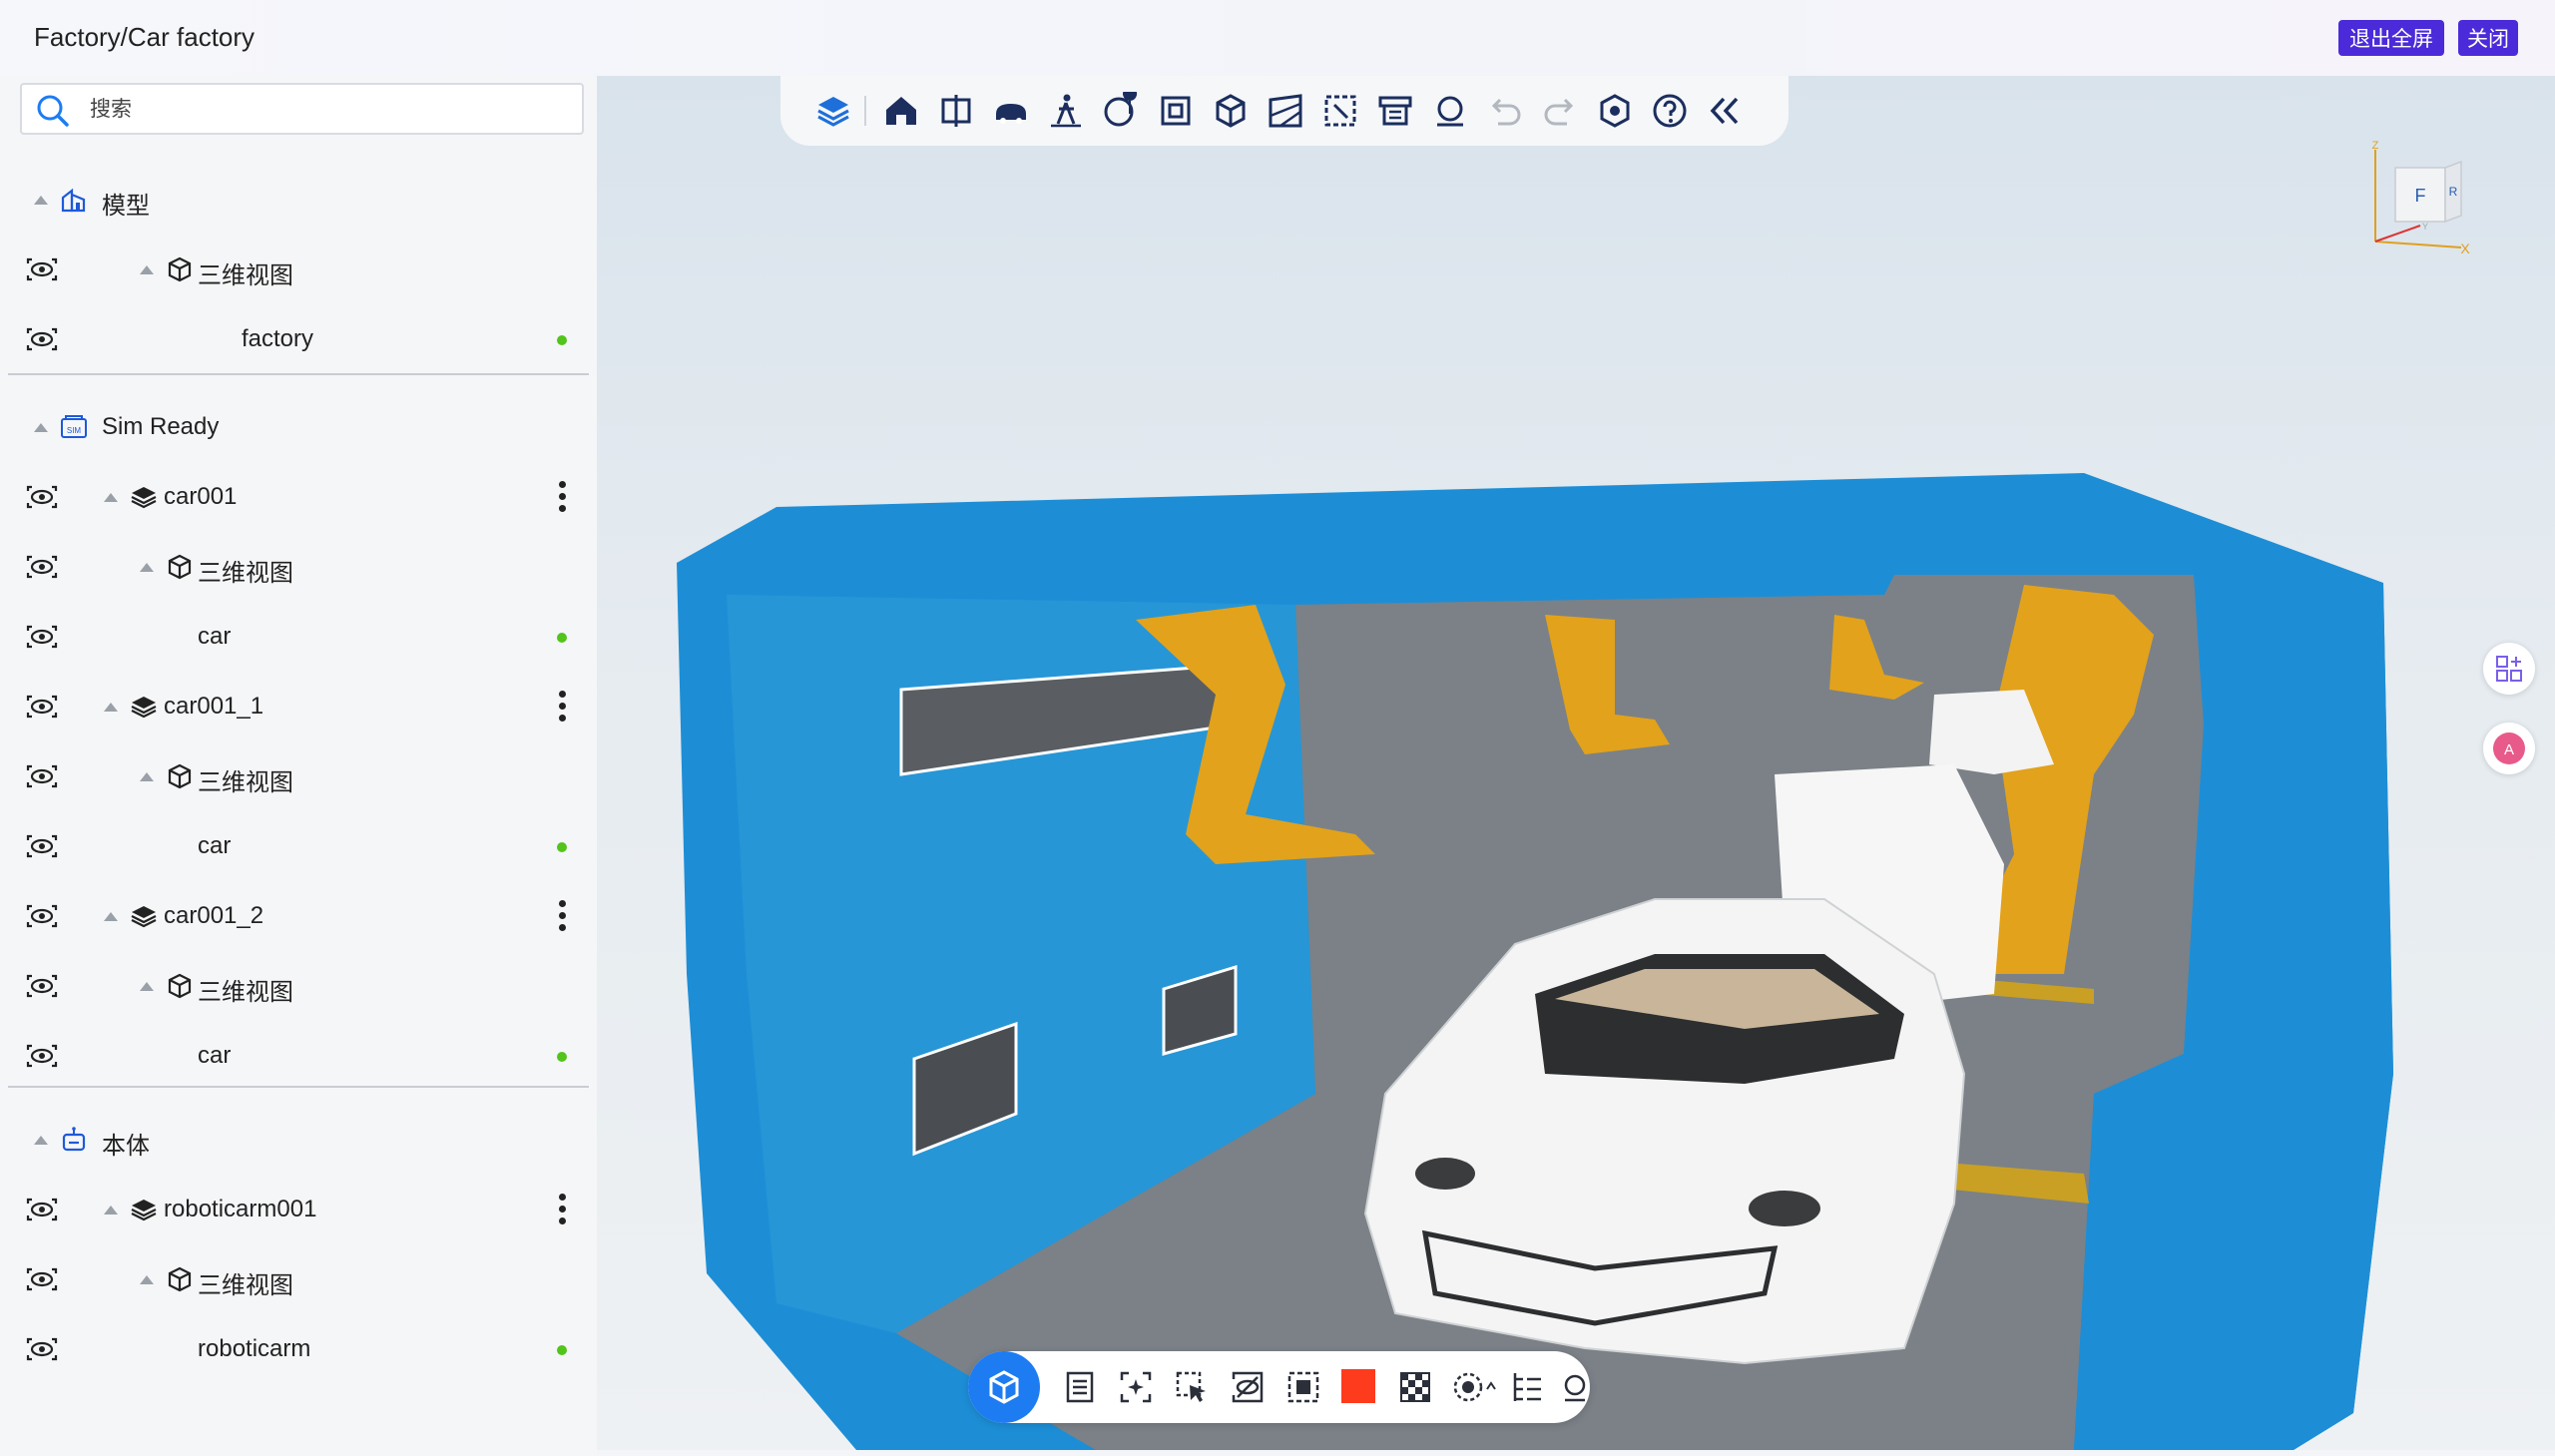 This screenshot has width=2555, height=1456. I want to click on tree-group-sim-ready: SIM Sim Ready, so click(298, 427).